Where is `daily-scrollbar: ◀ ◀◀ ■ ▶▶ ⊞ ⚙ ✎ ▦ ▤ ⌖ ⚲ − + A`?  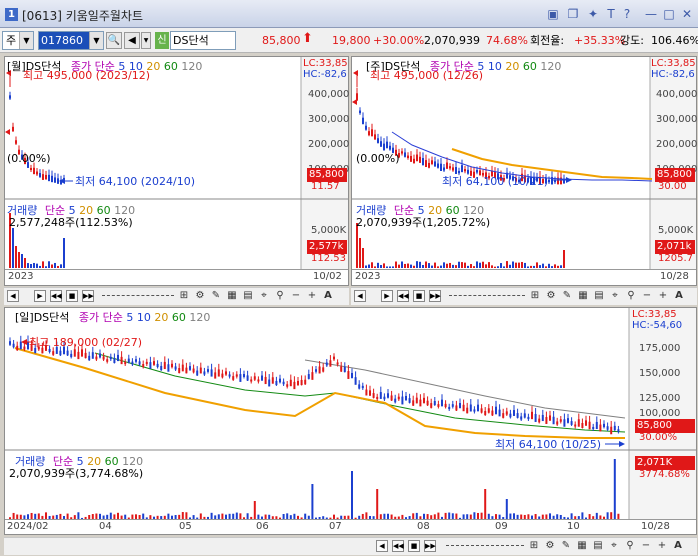
daily-scrollbar: ◀ ◀◀ ■ ▶▶ ⊞ ⚙ ✎ ▦ ▤ ⌖ ⚲ − + A is located at coordinates (350, 546).